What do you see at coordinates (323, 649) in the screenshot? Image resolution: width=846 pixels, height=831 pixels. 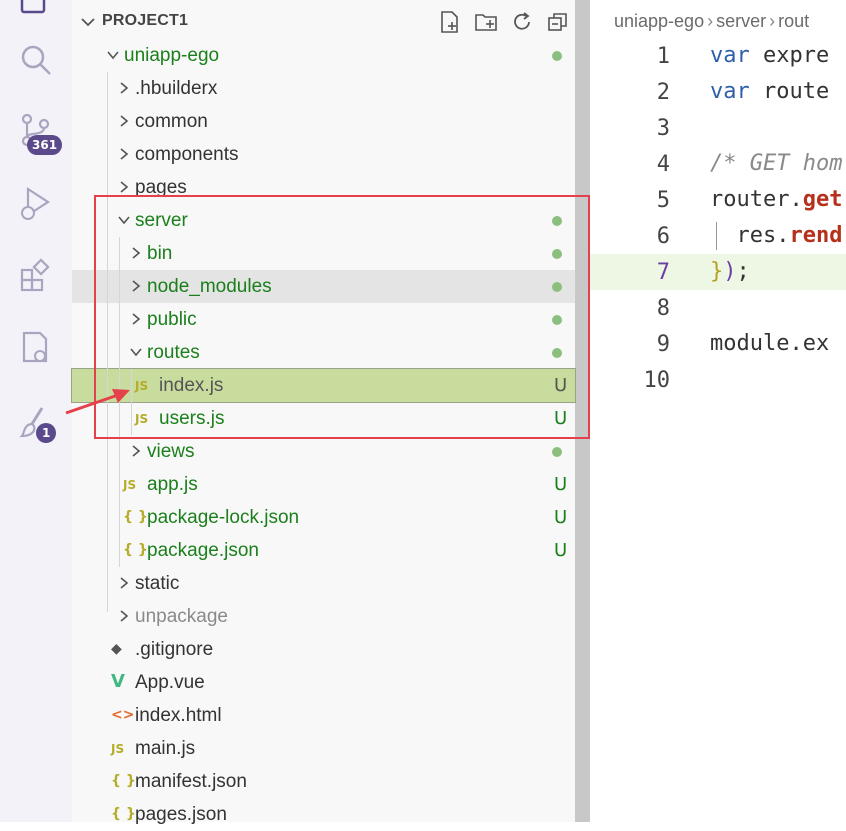 I see `tree-file: ◆ .gitignore` at bounding box center [323, 649].